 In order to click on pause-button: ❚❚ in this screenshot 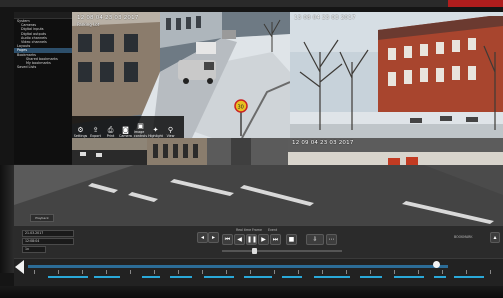, I will do `click(251, 239)`.